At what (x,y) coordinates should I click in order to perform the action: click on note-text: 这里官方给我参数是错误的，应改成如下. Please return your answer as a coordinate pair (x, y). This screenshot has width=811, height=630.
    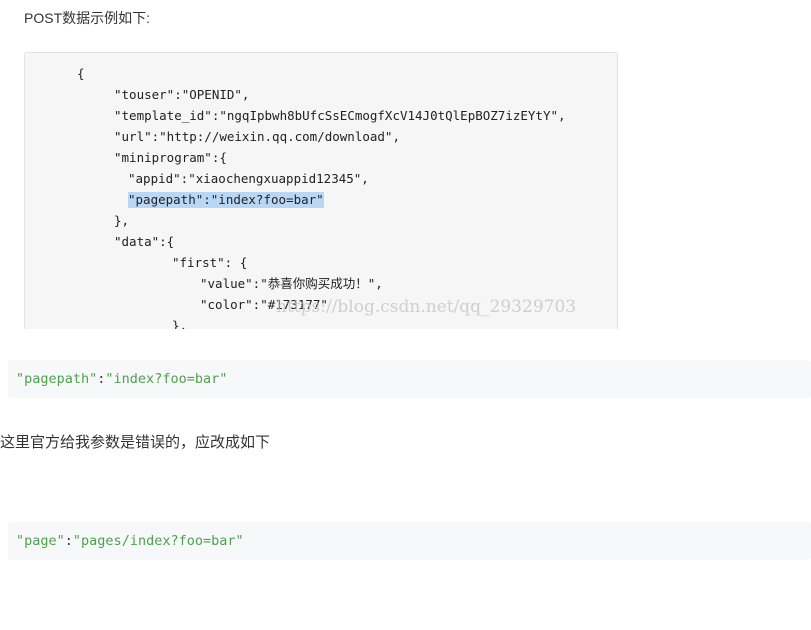
    Looking at the image, I should click on (135, 442).